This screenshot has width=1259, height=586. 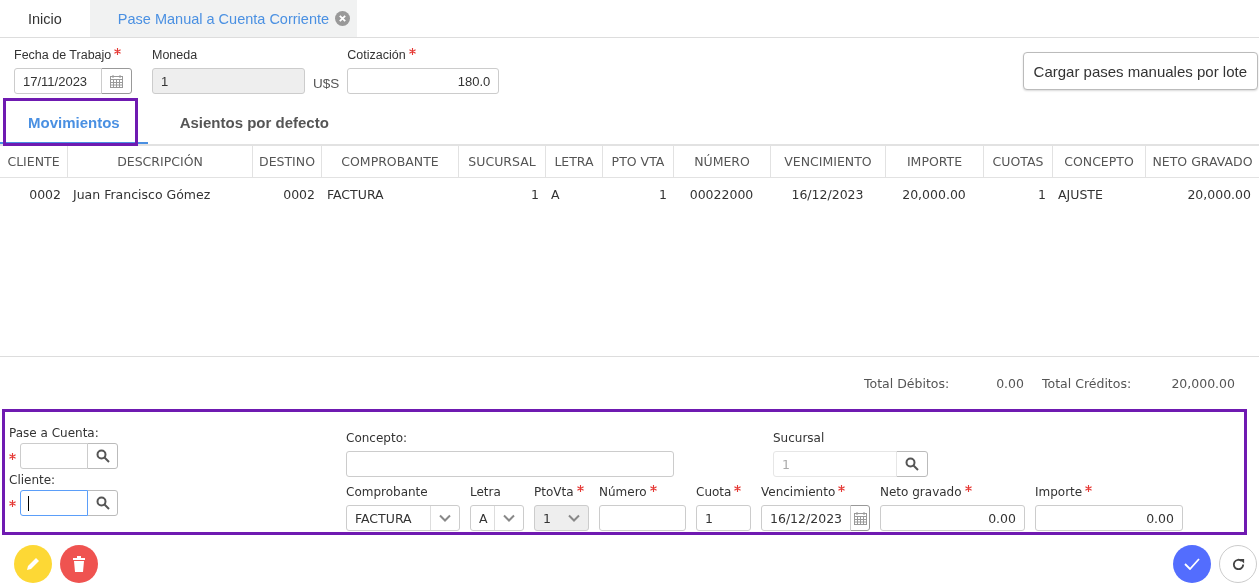 What do you see at coordinates (827, 161) in the screenshot?
I see `column-header: VENCIMIENTO` at bounding box center [827, 161].